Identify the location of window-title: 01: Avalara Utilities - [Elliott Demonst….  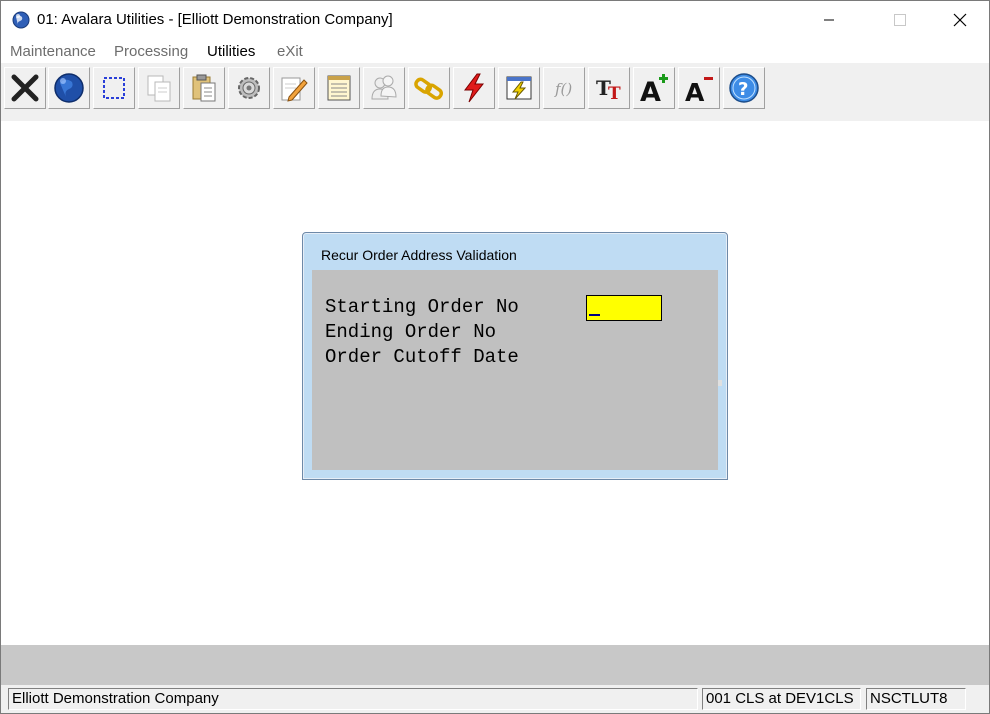
(215, 19).